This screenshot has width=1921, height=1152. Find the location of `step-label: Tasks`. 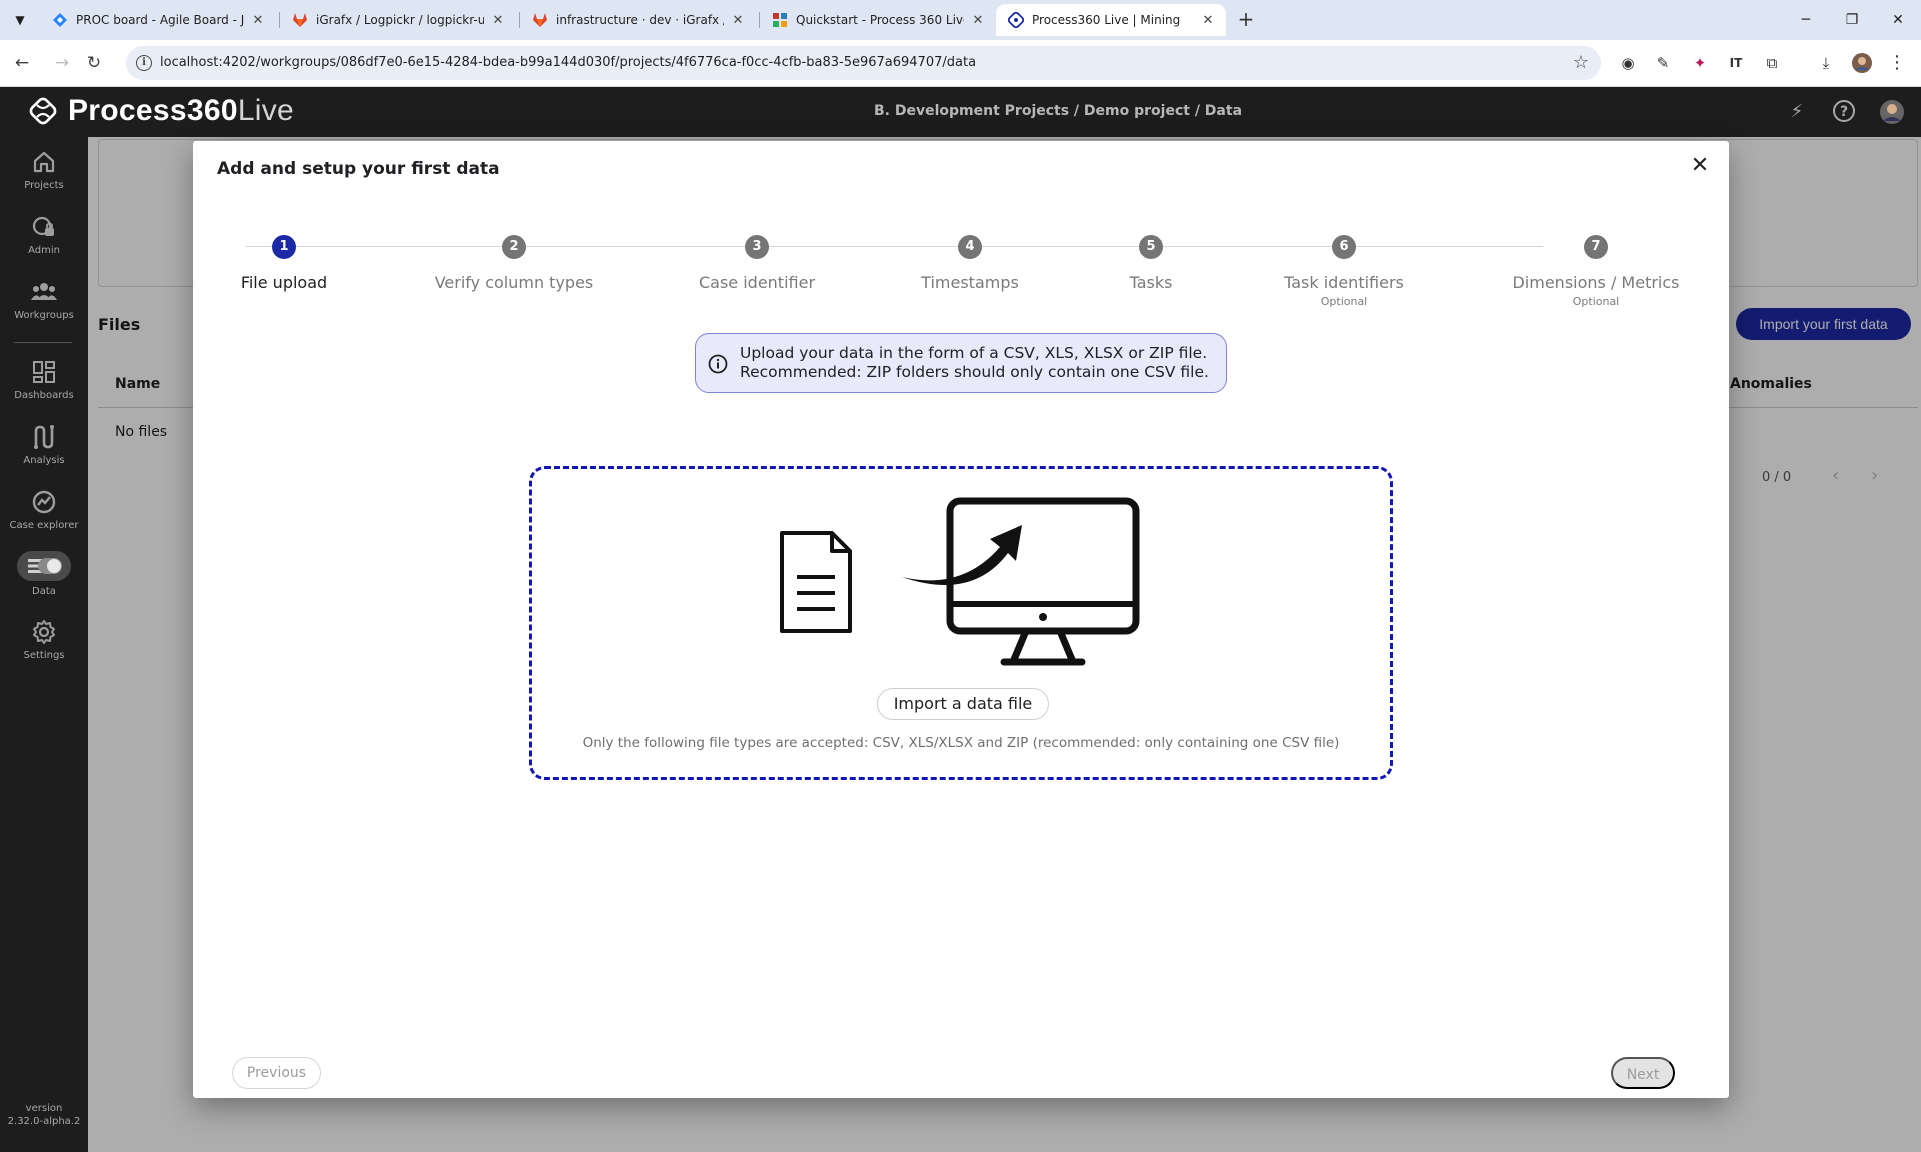

step-label: Tasks is located at coordinates (1151, 282).